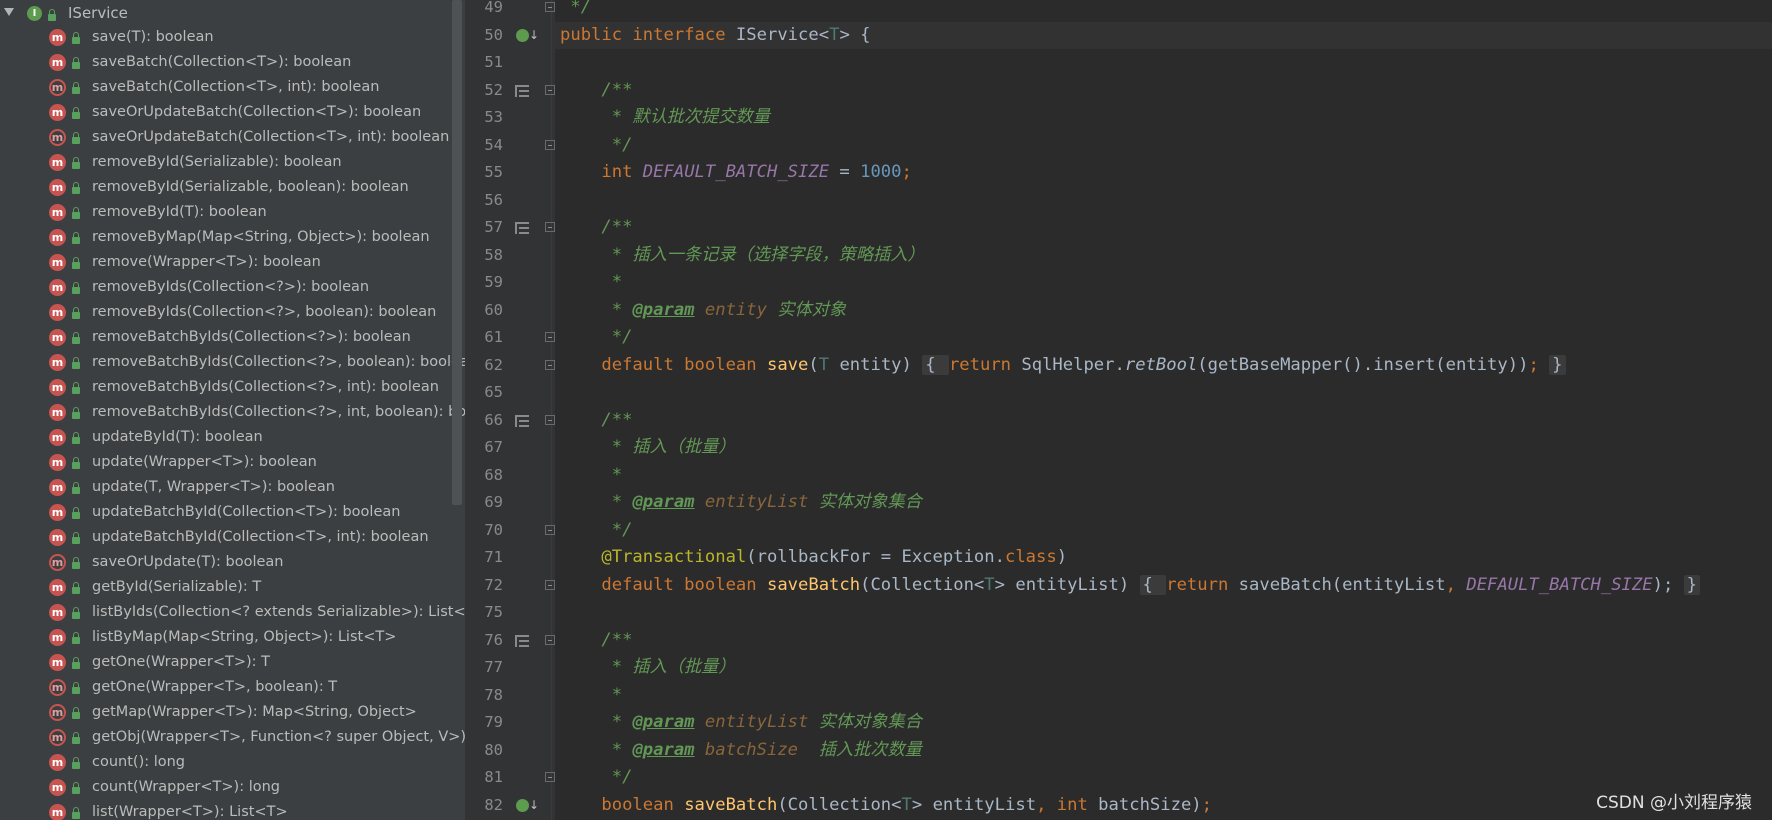 This screenshot has height=820, width=1772. Describe the element at coordinates (493, 392) in the screenshot. I see `line-number: 65` at that location.